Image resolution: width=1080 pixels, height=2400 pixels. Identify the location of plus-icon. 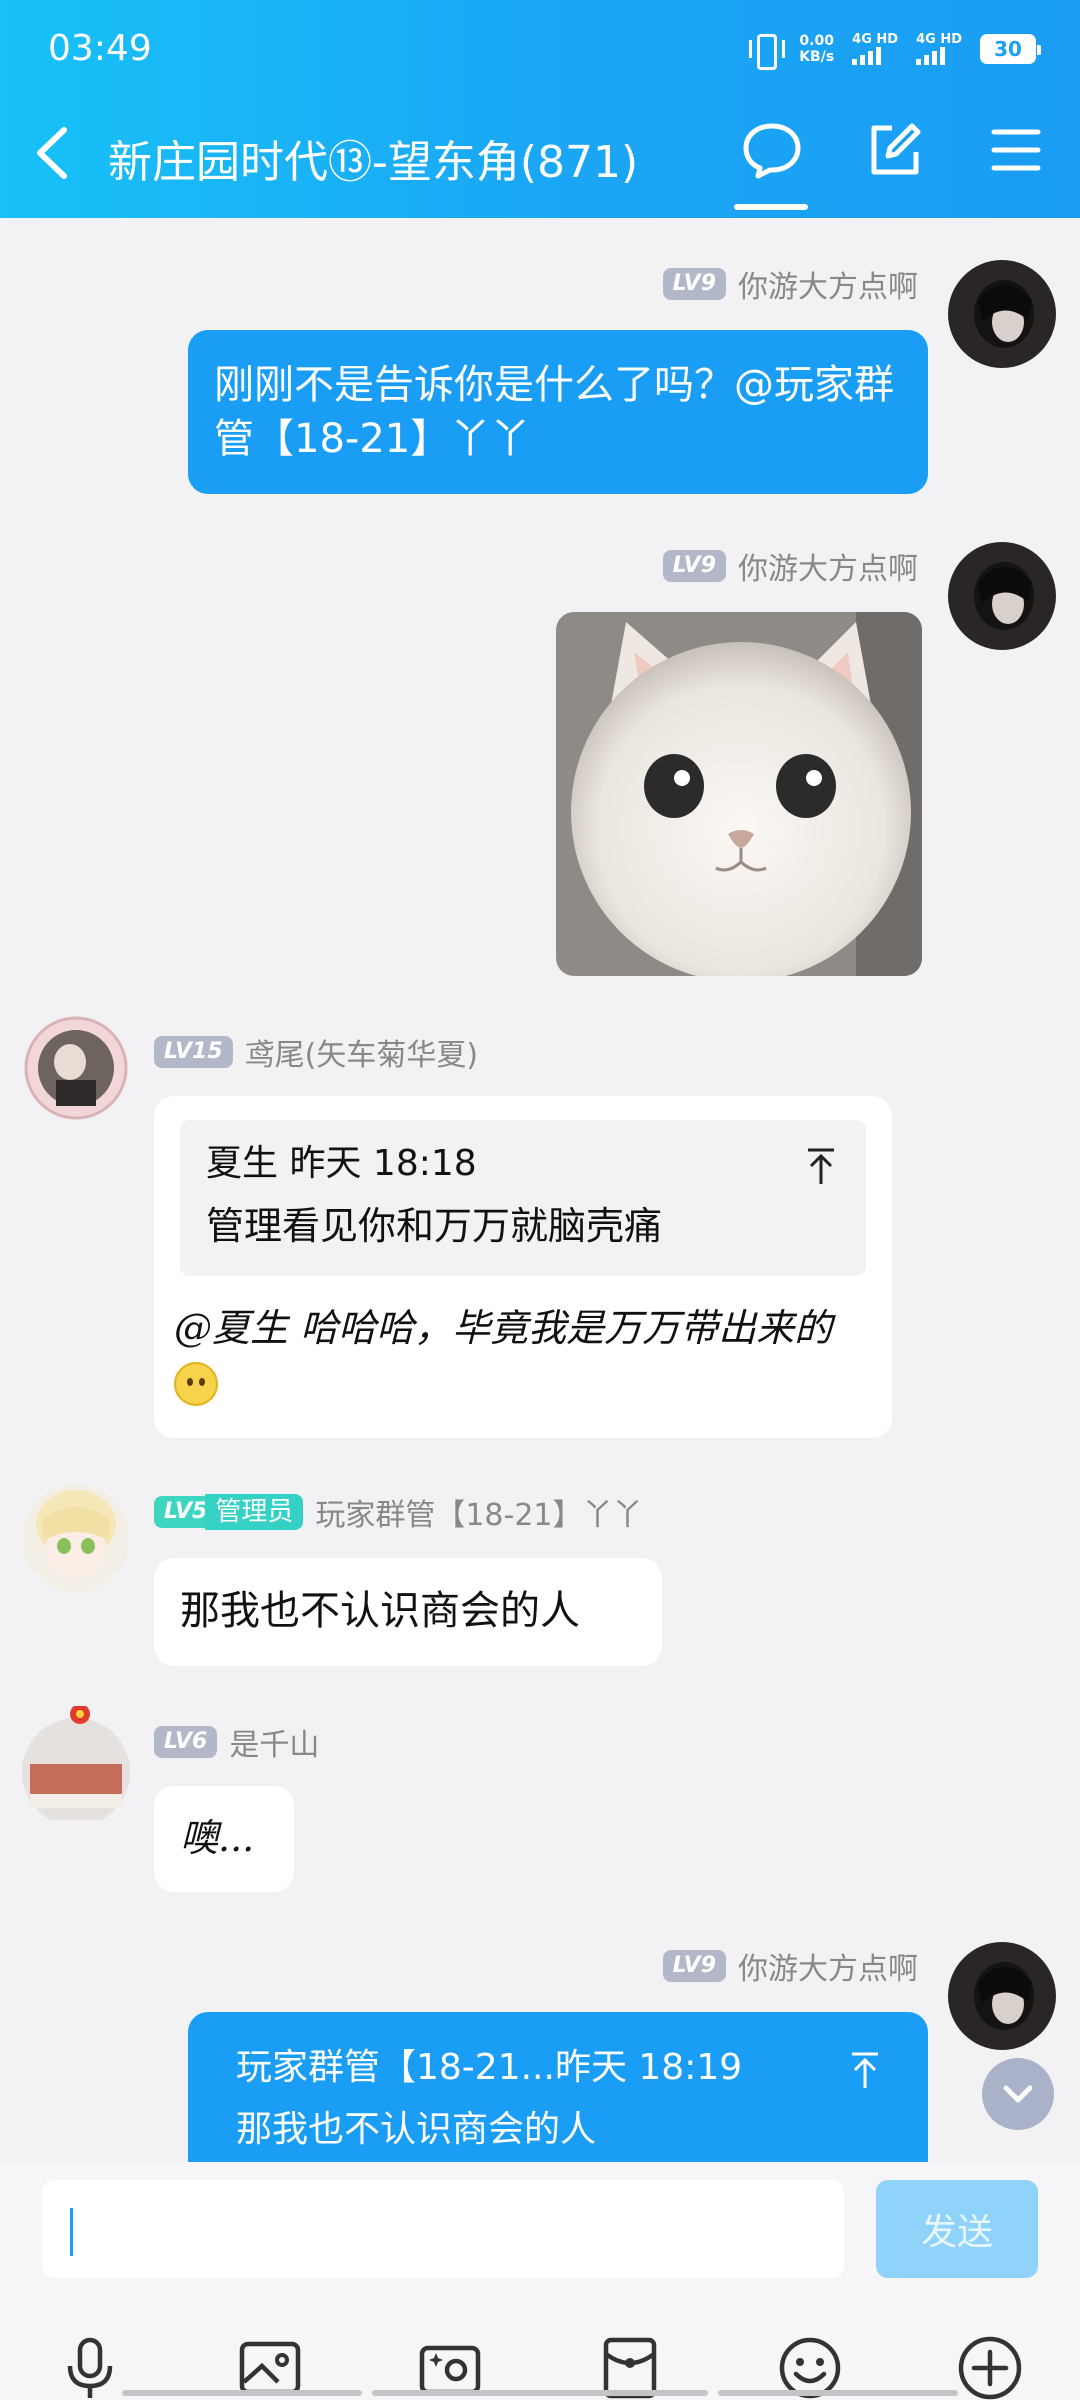
(990, 2368).